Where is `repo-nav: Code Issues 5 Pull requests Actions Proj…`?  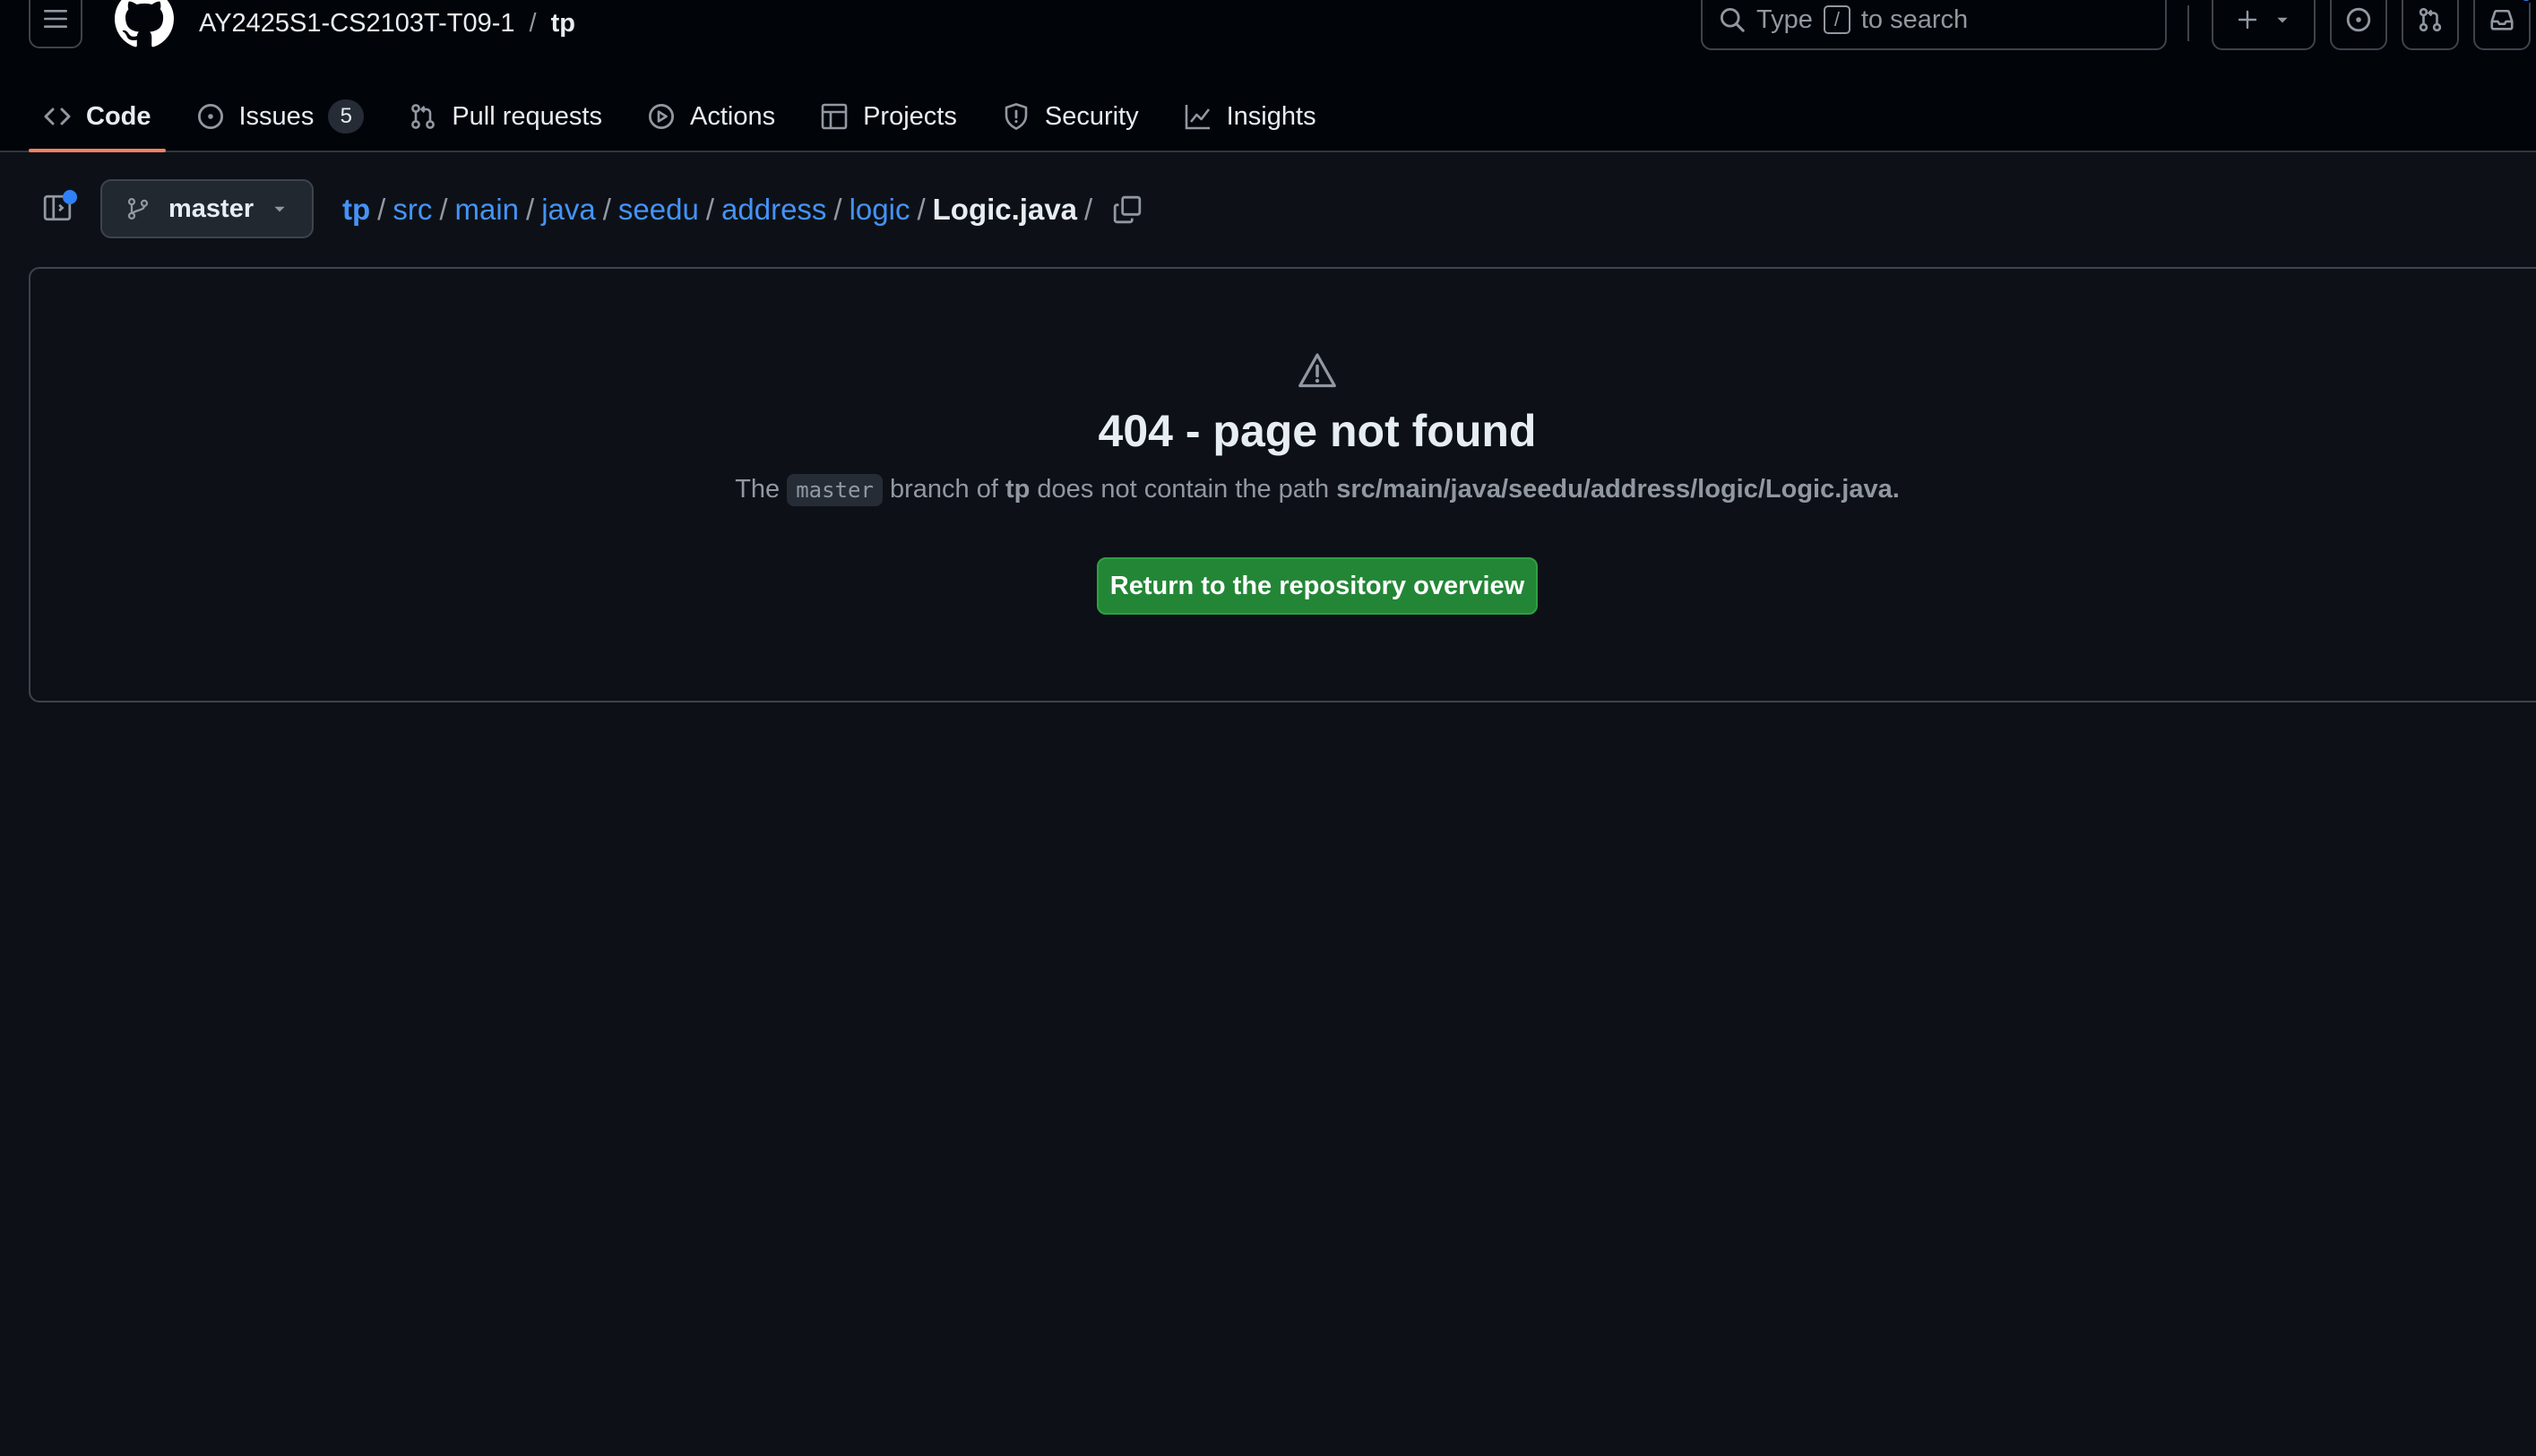
repo-nav: Code Issues 5 Pull requests Actions Proj… is located at coordinates (688, 117).